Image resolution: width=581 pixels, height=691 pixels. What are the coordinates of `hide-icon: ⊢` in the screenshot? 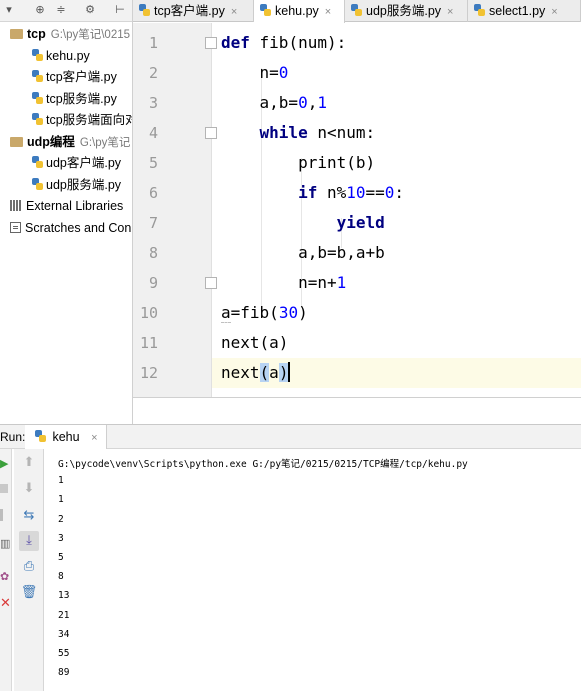 It's located at (120, 10).